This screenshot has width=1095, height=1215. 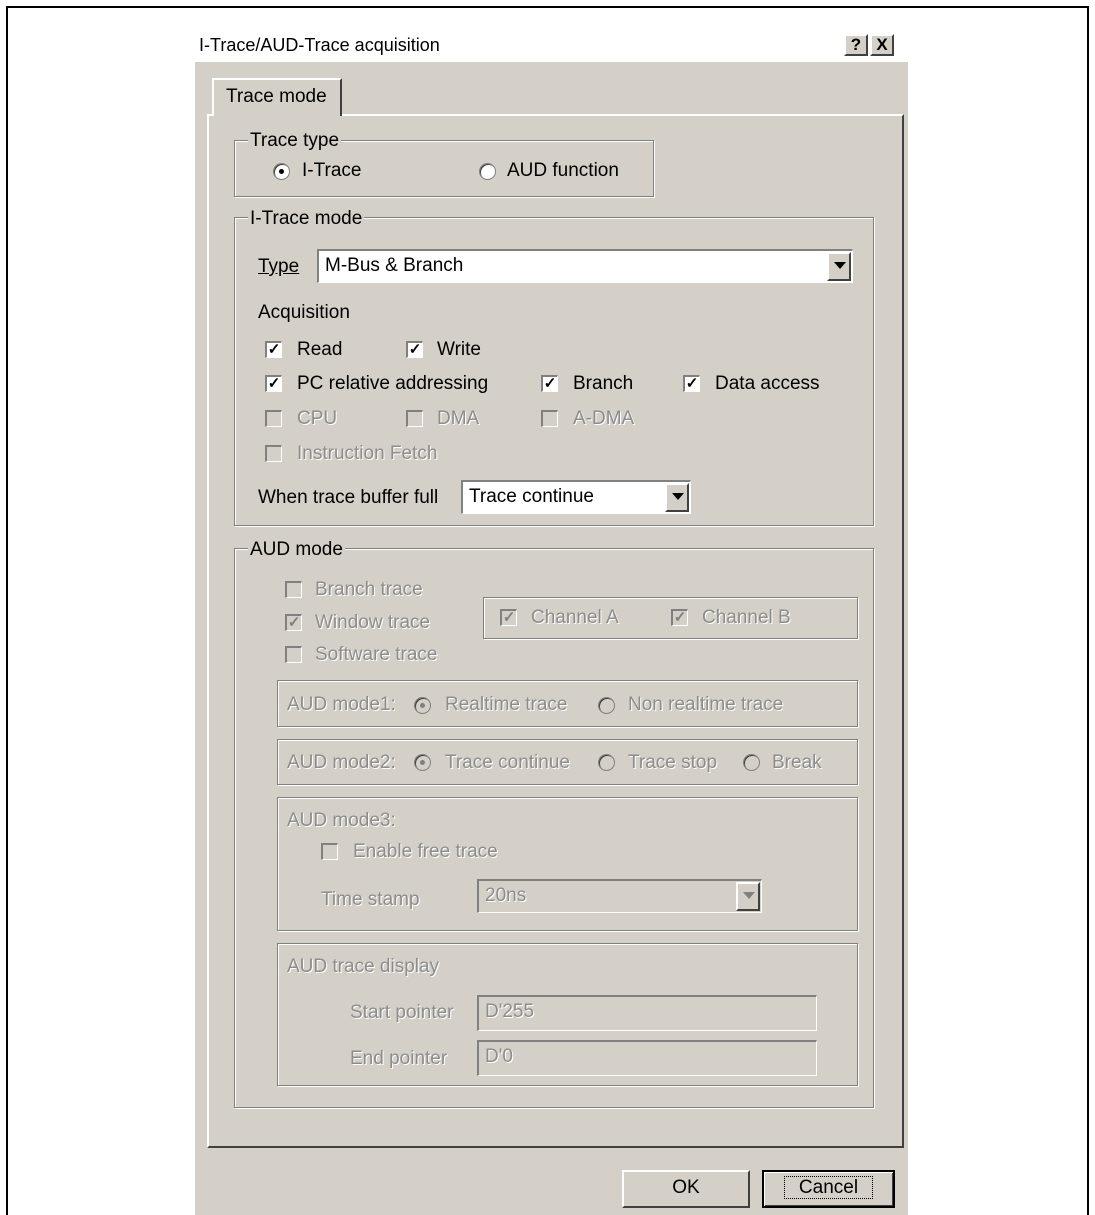 What do you see at coordinates (341, 704) in the screenshot?
I see `aud-mode1-label: AUD mode1:` at bounding box center [341, 704].